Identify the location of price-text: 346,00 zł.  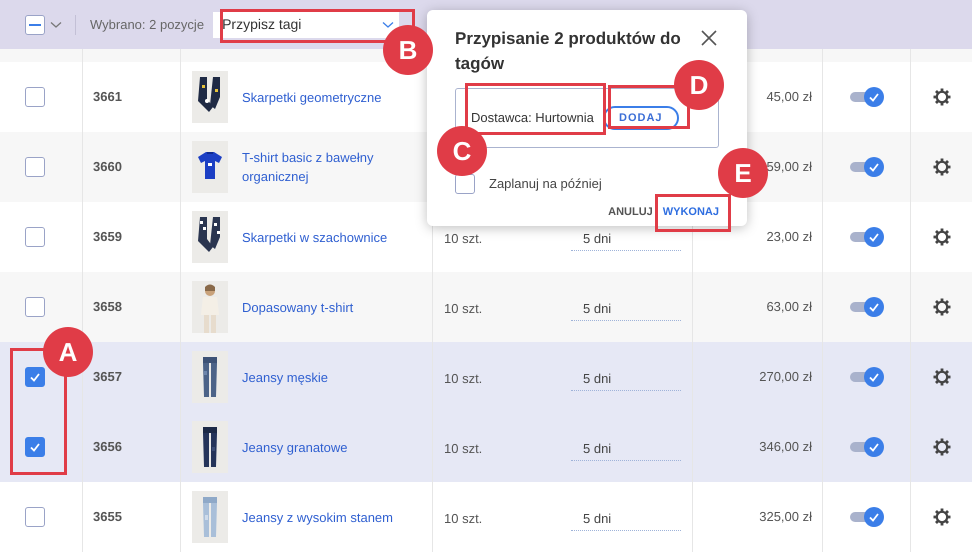
(785, 447).